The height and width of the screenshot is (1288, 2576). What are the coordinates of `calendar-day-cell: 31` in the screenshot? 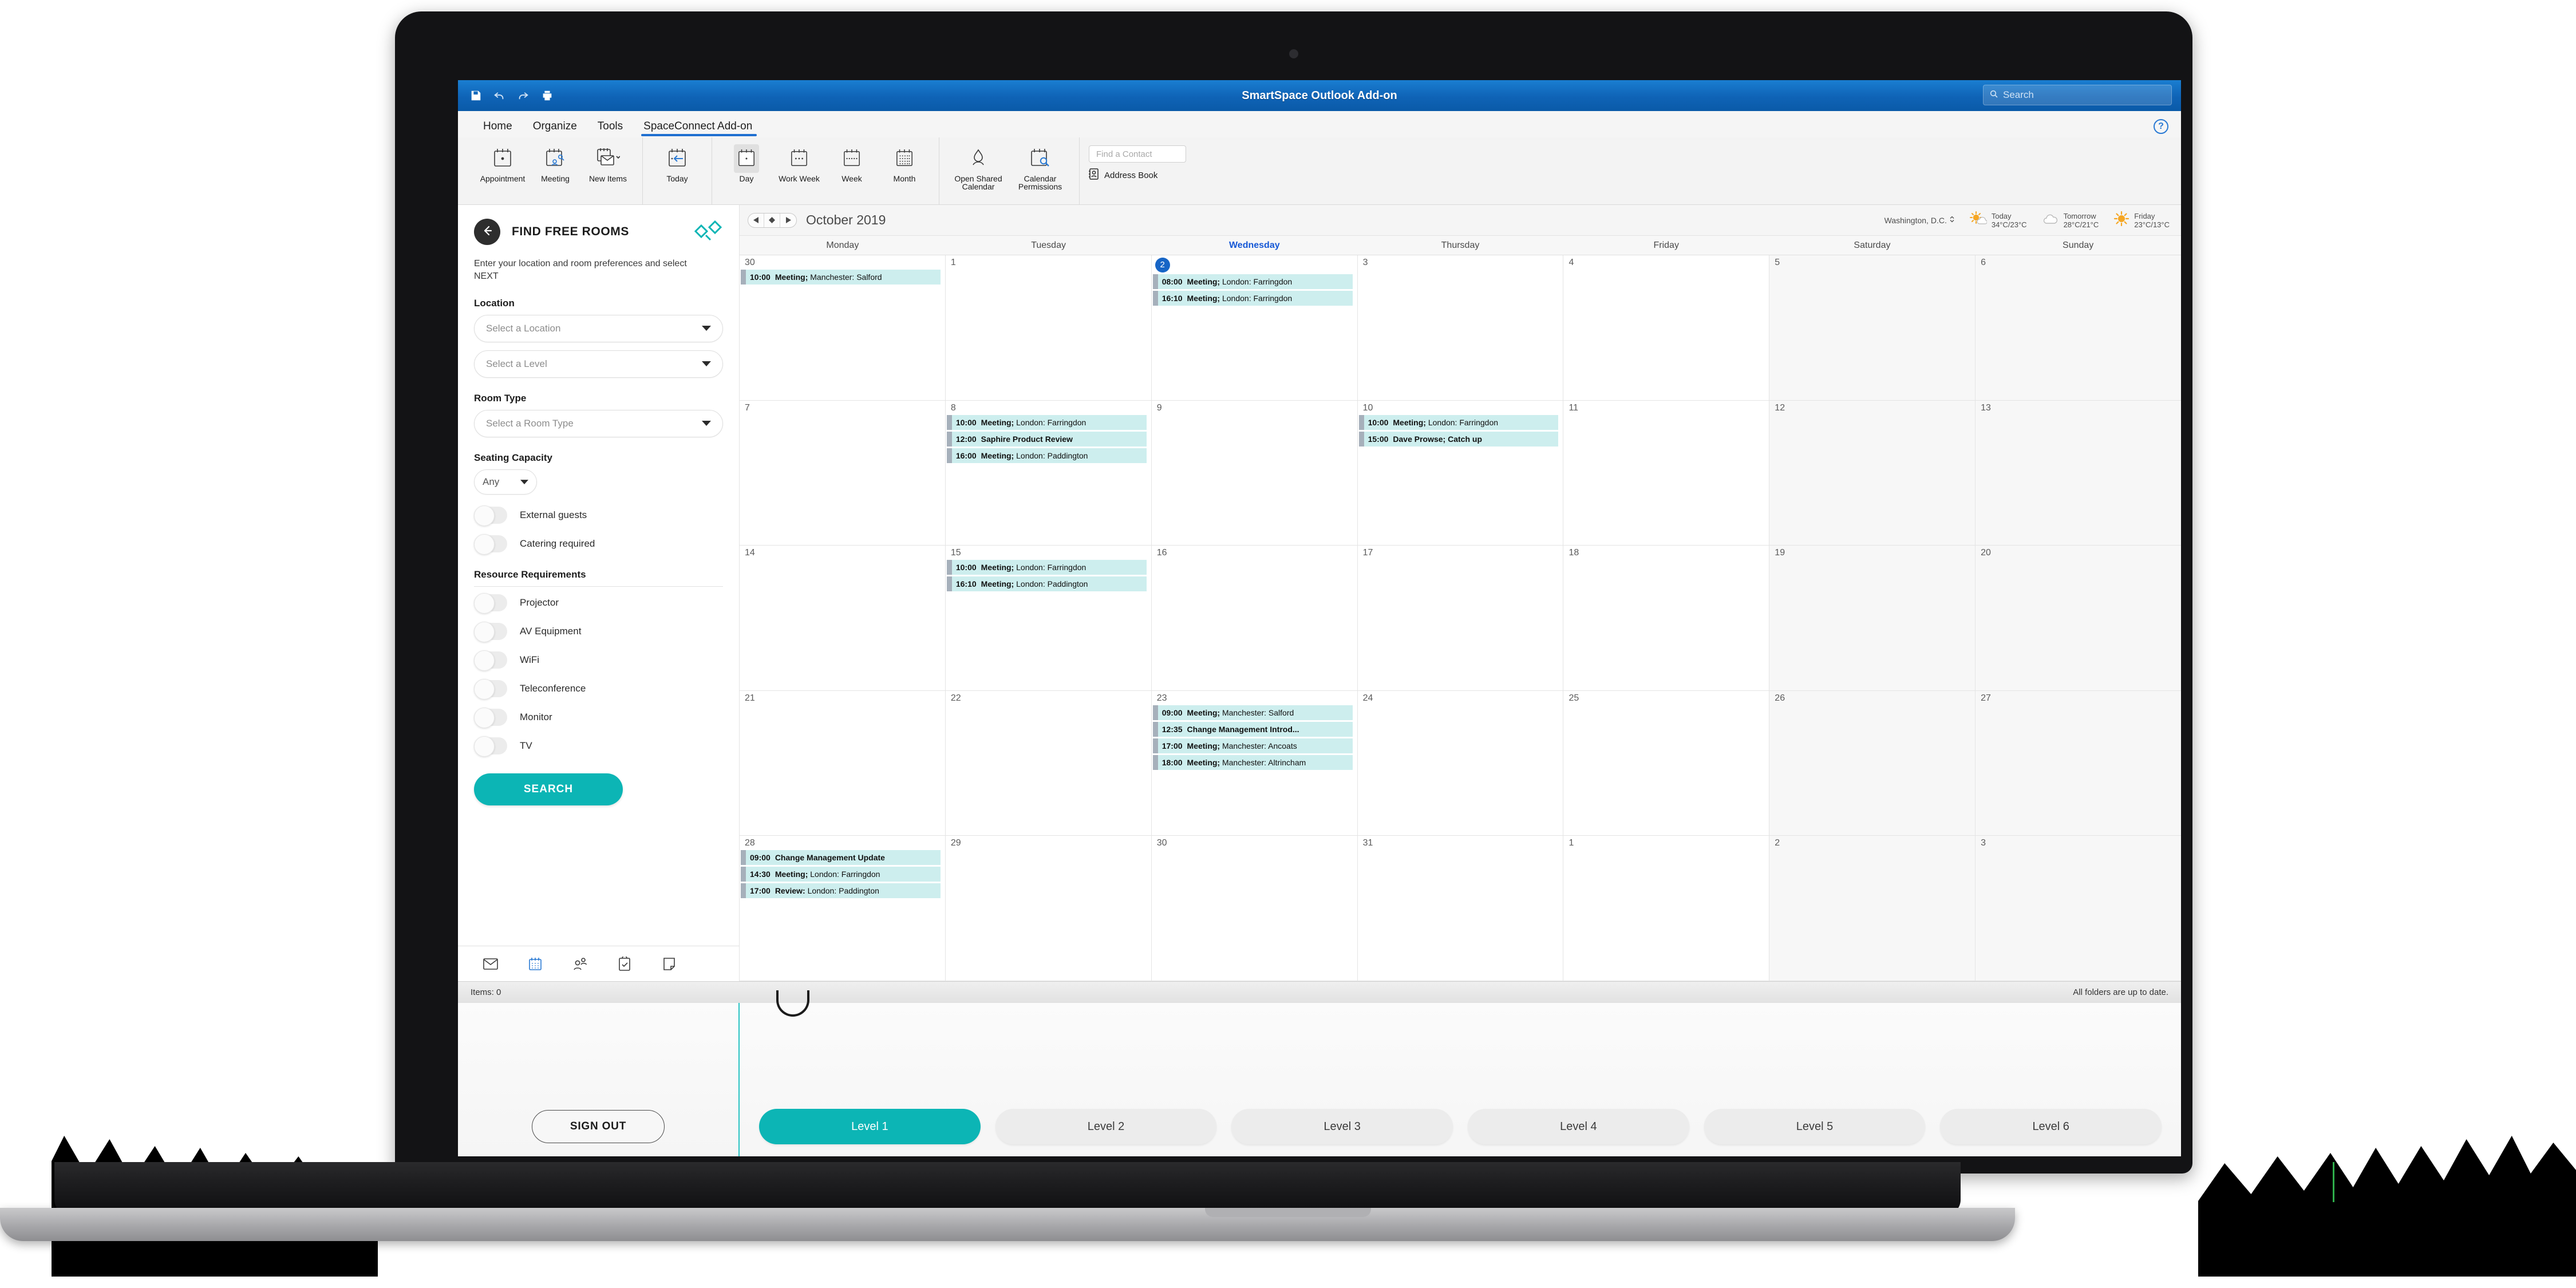 It's located at (1461, 908).